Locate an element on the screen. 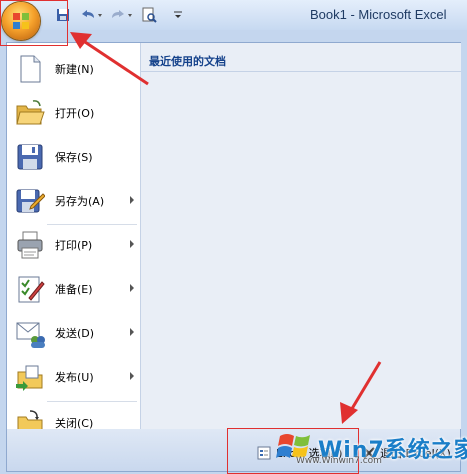  menu-item-label: 打印(P) is located at coordinates (74, 245).